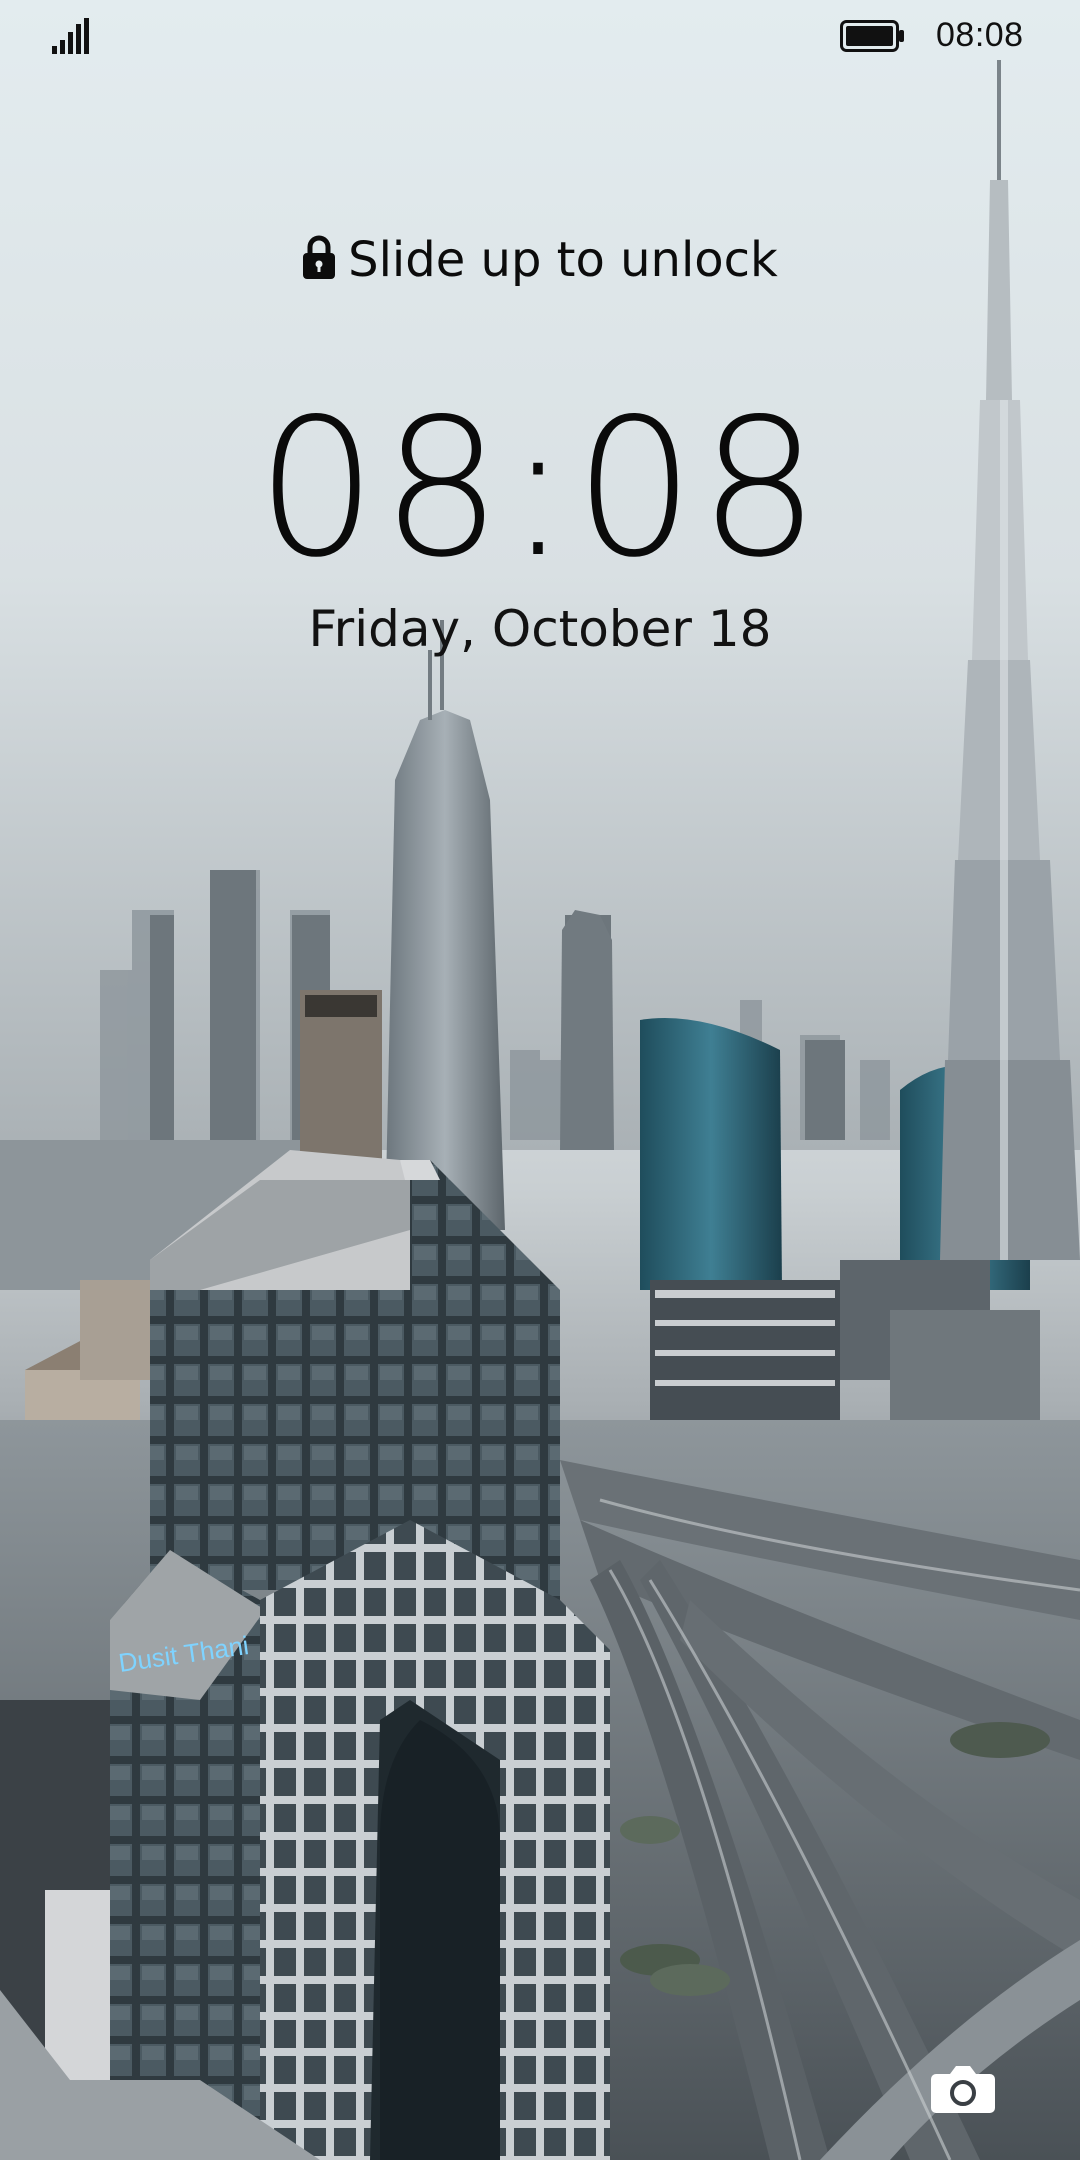 This screenshot has width=1080, height=2160. What do you see at coordinates (70, 36) in the screenshot?
I see `signal-bars-icon` at bounding box center [70, 36].